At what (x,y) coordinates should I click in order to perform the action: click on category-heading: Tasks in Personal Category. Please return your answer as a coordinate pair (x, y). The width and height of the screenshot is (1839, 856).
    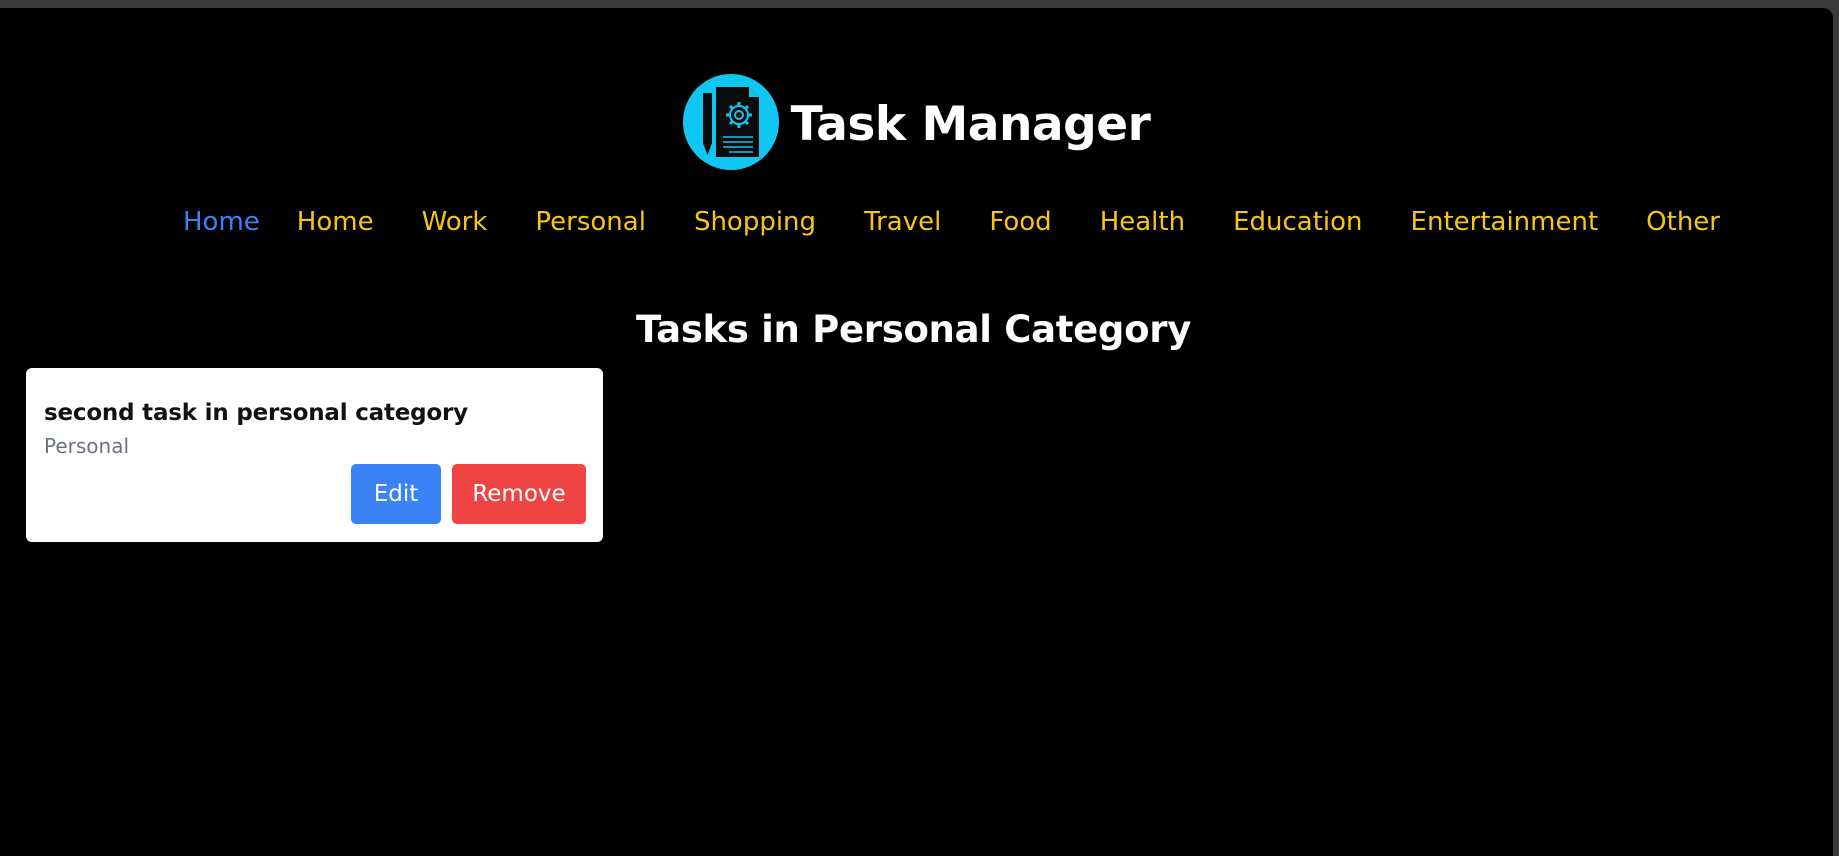
    Looking at the image, I should click on (913, 329).